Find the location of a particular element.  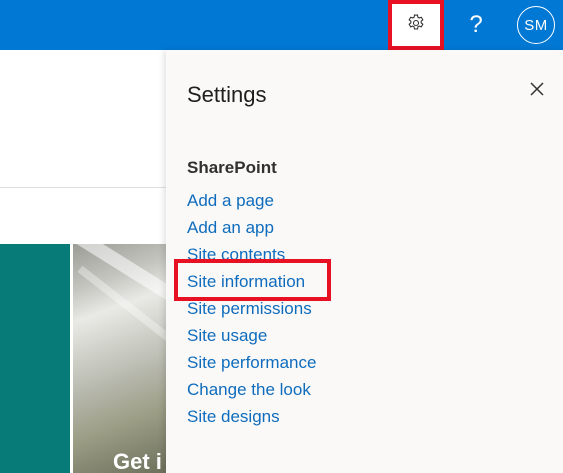

link-site-contents: Site contents is located at coordinates (251, 254).